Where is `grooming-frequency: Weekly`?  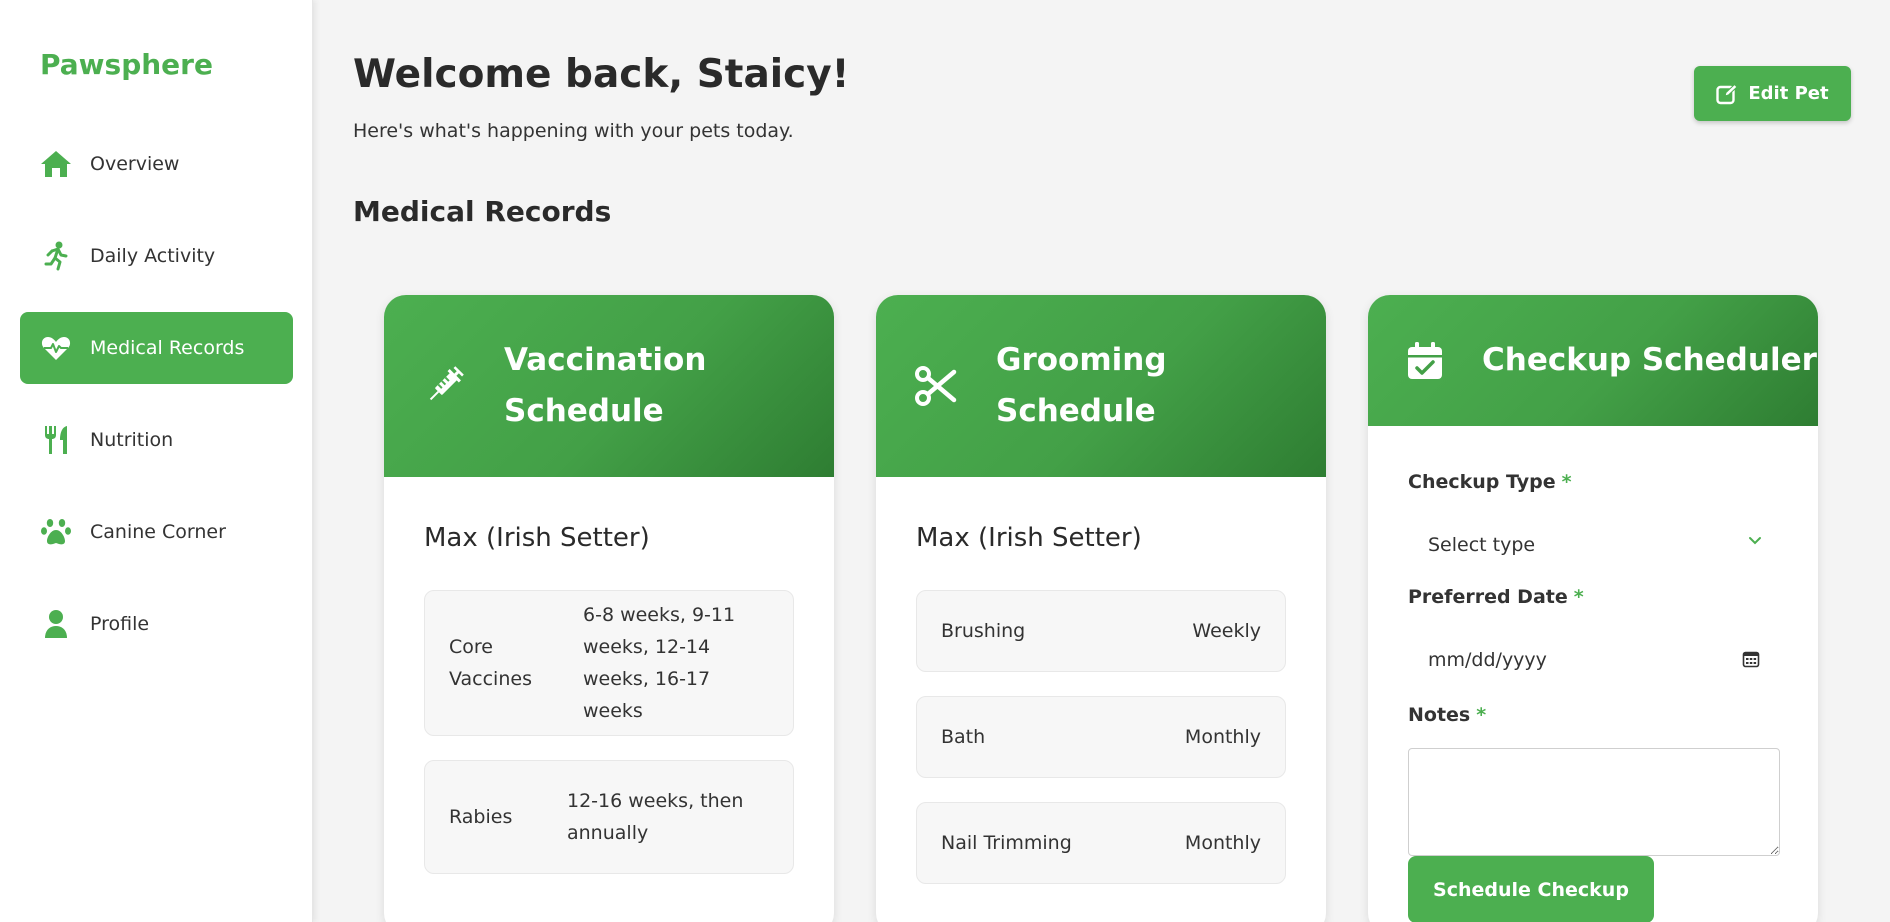 grooming-frequency: Weekly is located at coordinates (1226, 631).